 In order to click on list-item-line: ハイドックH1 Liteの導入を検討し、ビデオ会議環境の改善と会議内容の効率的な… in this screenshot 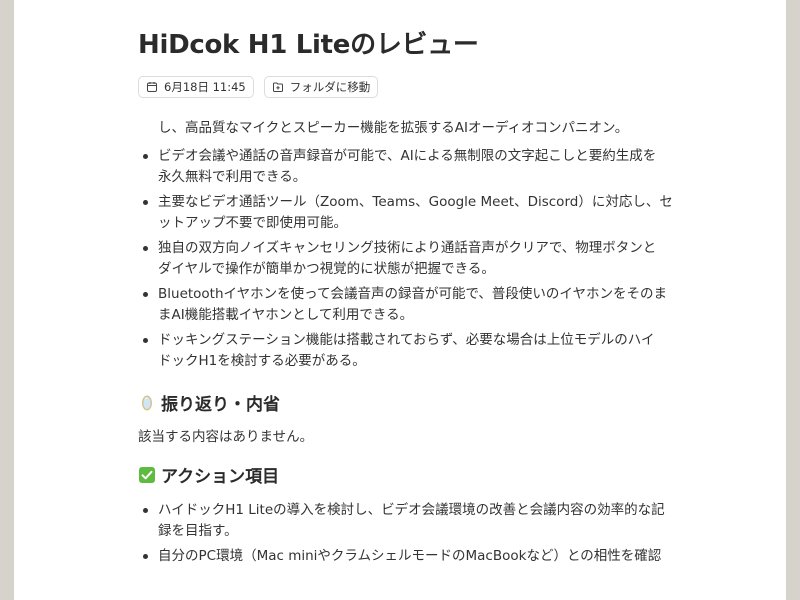, I will do `click(411, 510)`.